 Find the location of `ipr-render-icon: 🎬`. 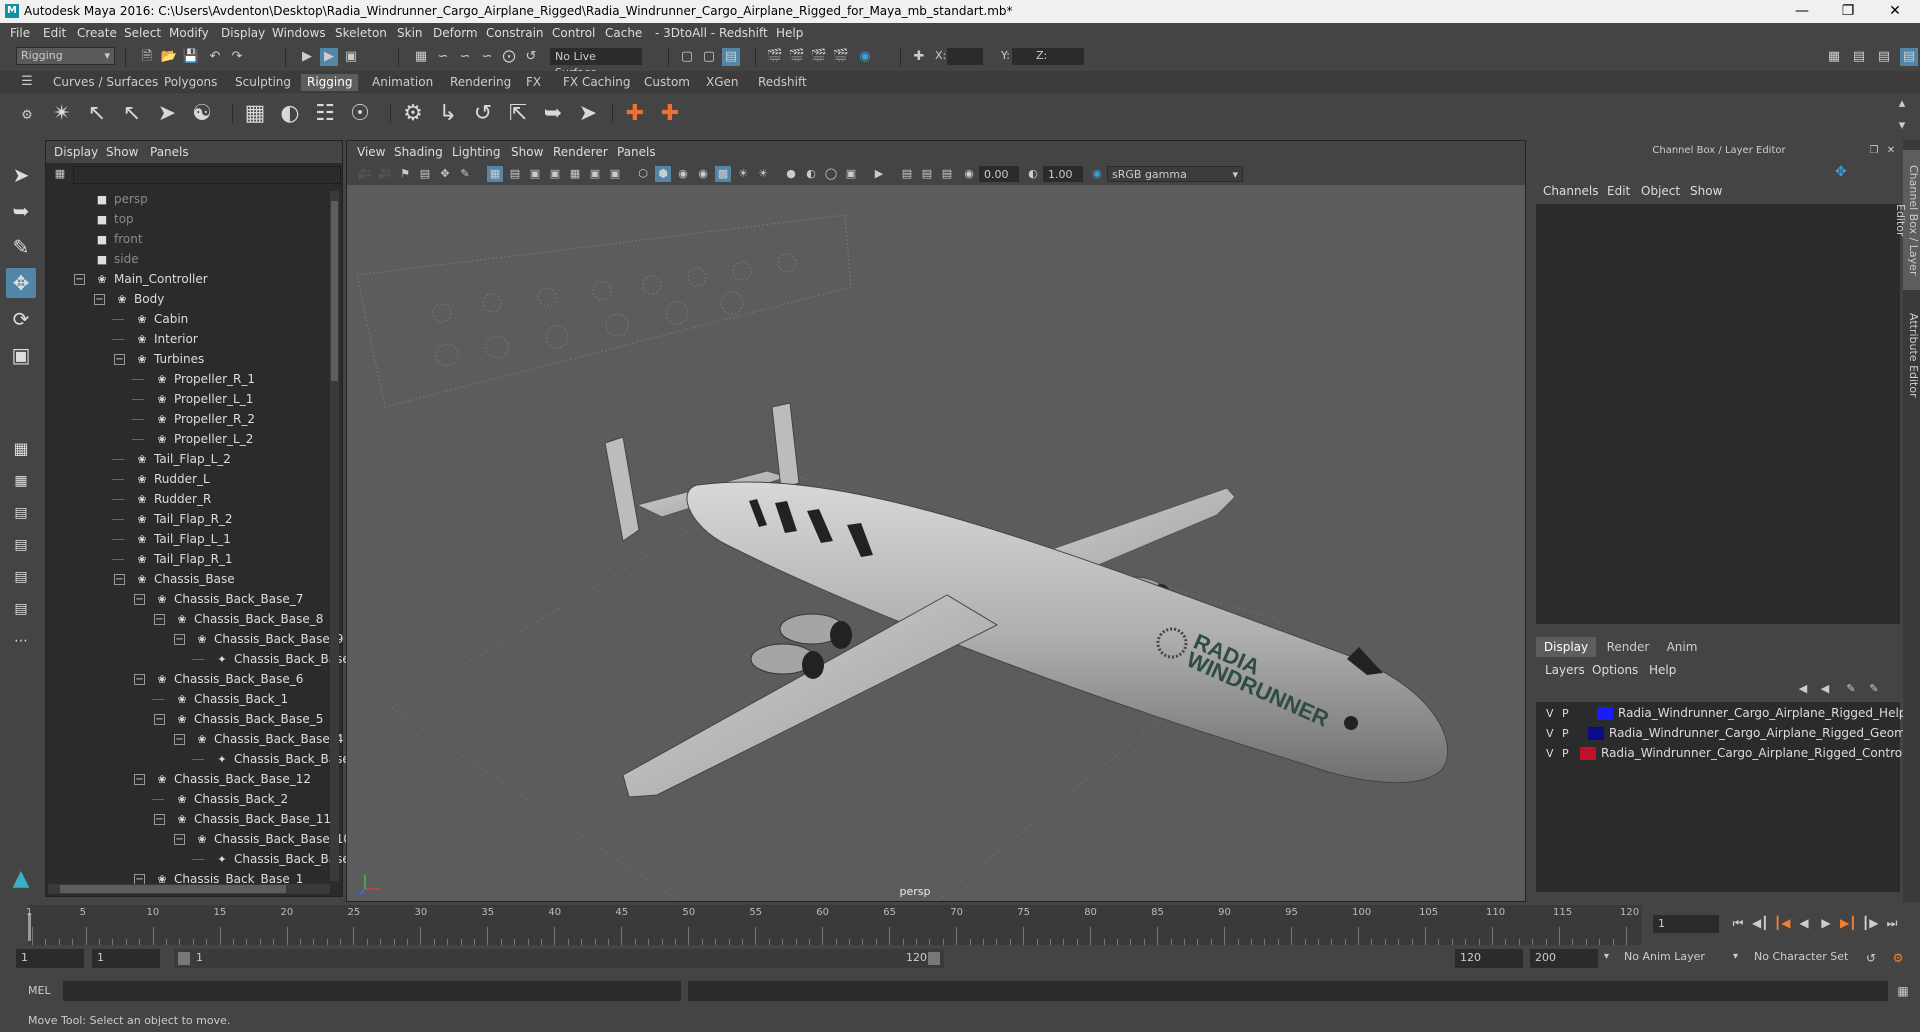

ipr-render-icon: 🎬 is located at coordinates (819, 57).